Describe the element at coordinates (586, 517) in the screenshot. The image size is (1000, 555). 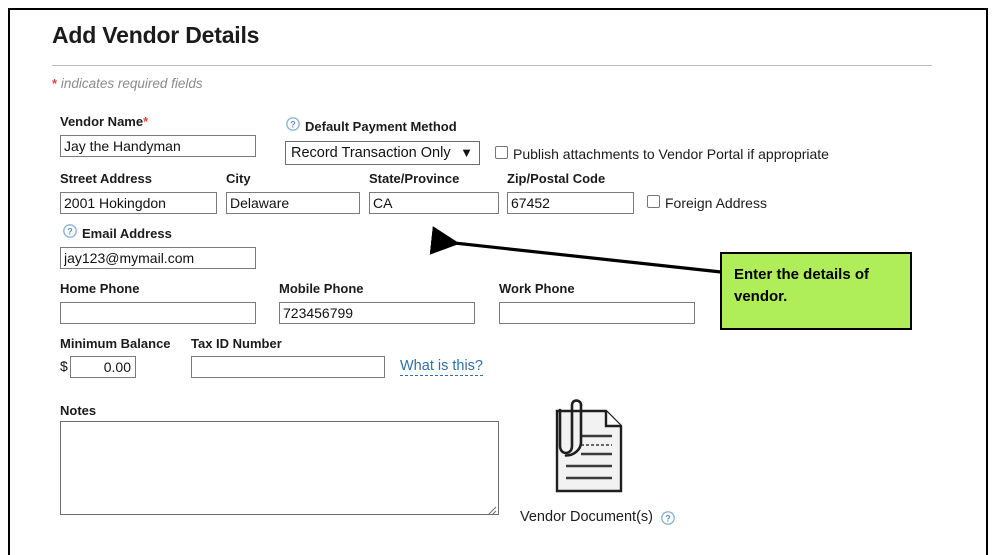
I see `vendor-documents-caption: Vendor Document(s)` at that location.